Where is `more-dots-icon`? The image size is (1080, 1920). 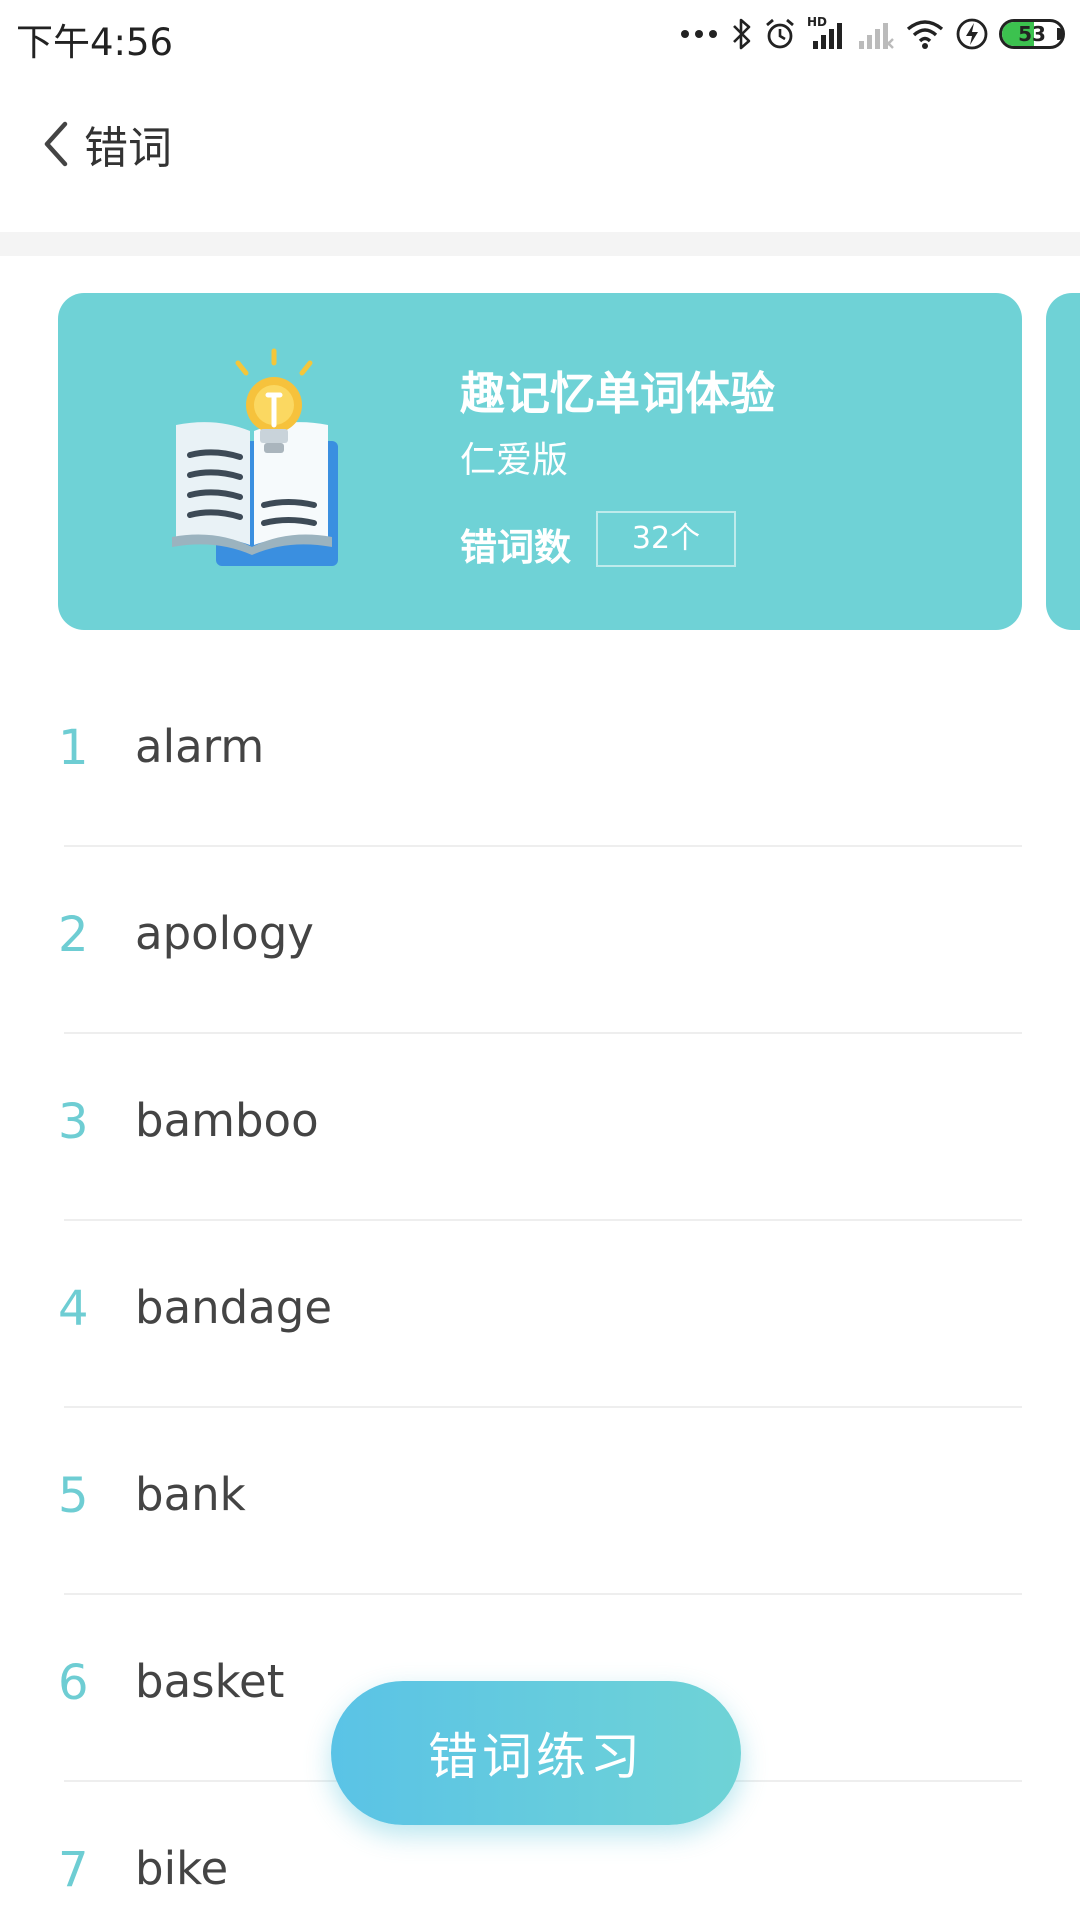
more-dots-icon is located at coordinates (699, 34).